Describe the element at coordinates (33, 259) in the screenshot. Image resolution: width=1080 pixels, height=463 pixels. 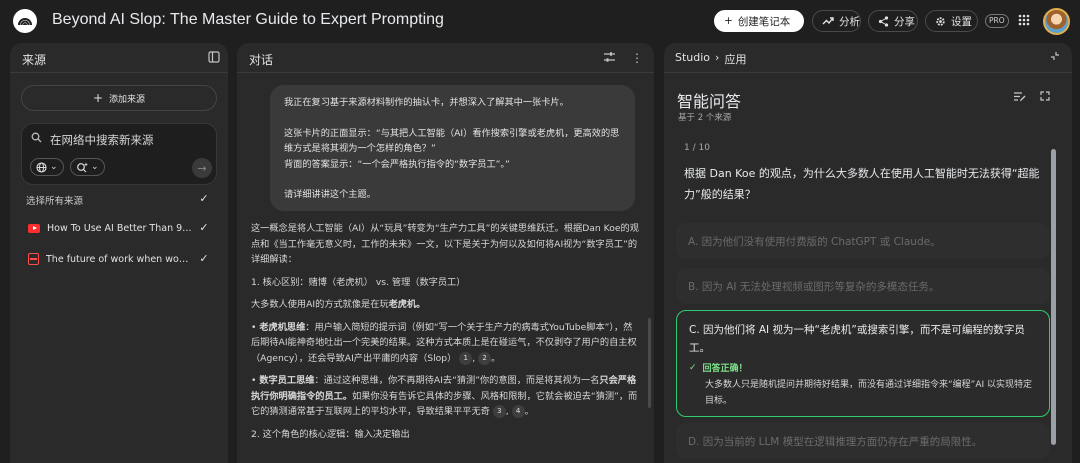
I see `document-icon` at that location.